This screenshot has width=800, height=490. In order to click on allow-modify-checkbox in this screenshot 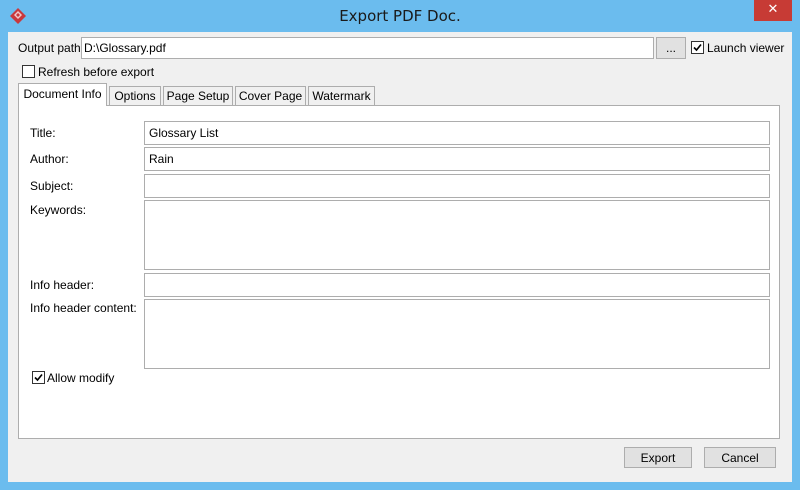, I will do `click(38, 377)`.